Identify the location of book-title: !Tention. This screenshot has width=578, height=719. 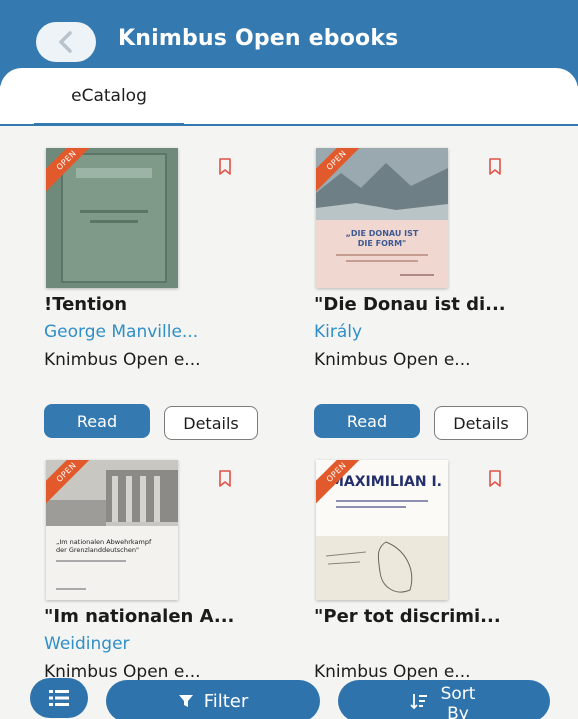
(170, 304).